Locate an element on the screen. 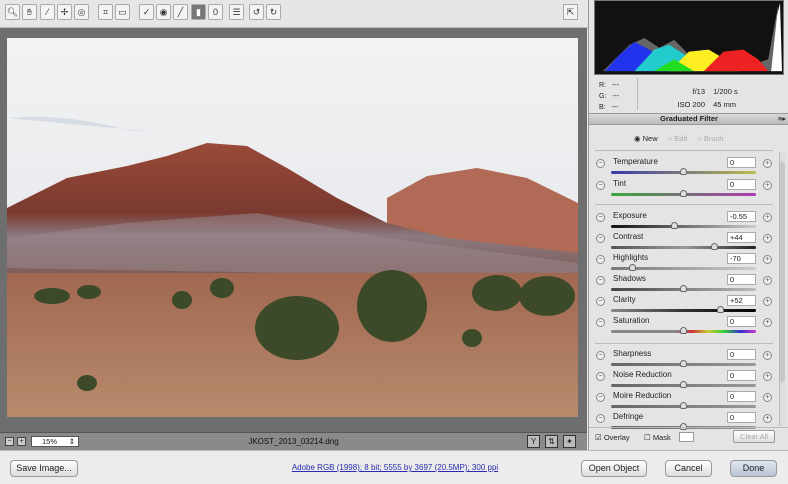  adjustment-brush-icon: ╱ is located at coordinates (180, 12).